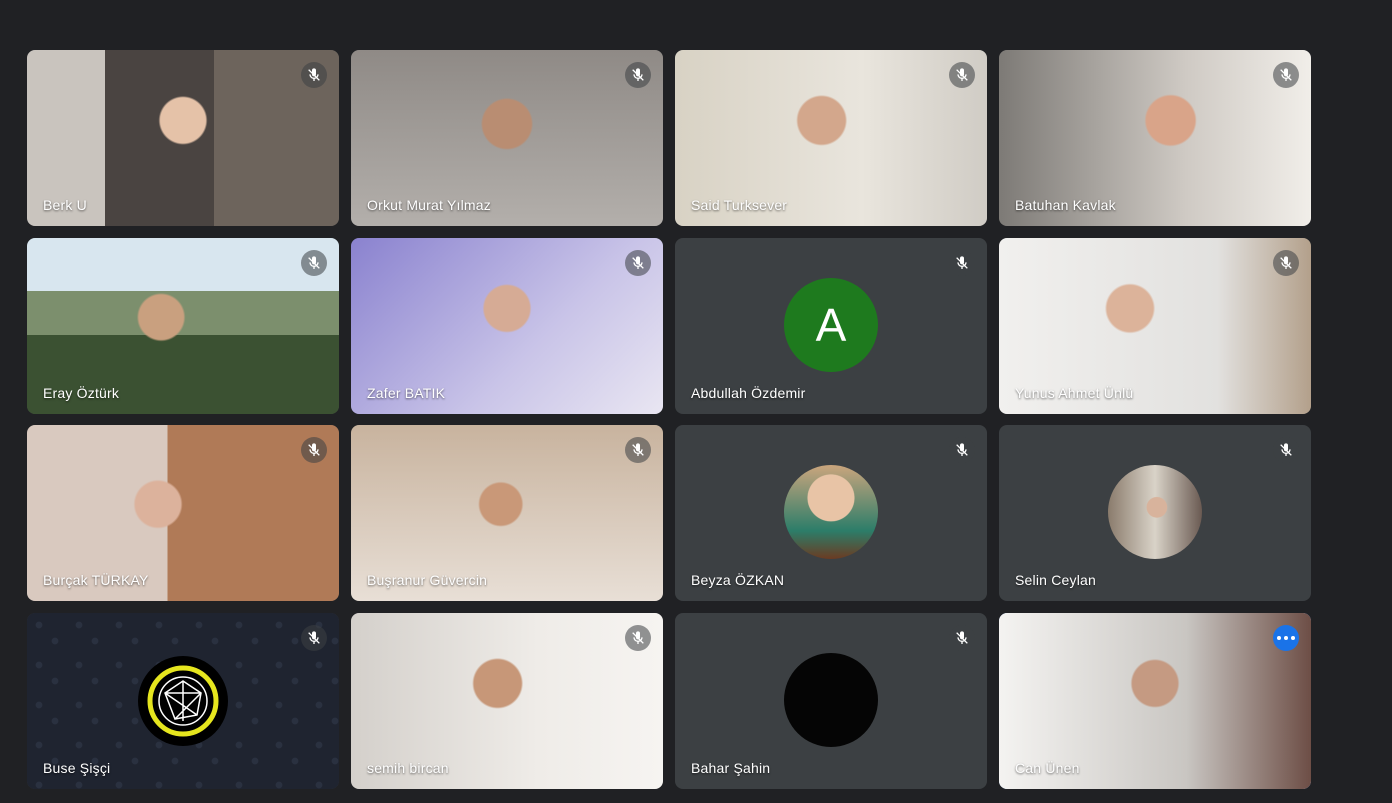  What do you see at coordinates (183, 325) in the screenshot?
I see `participant-tile: Eray Öztürk` at bounding box center [183, 325].